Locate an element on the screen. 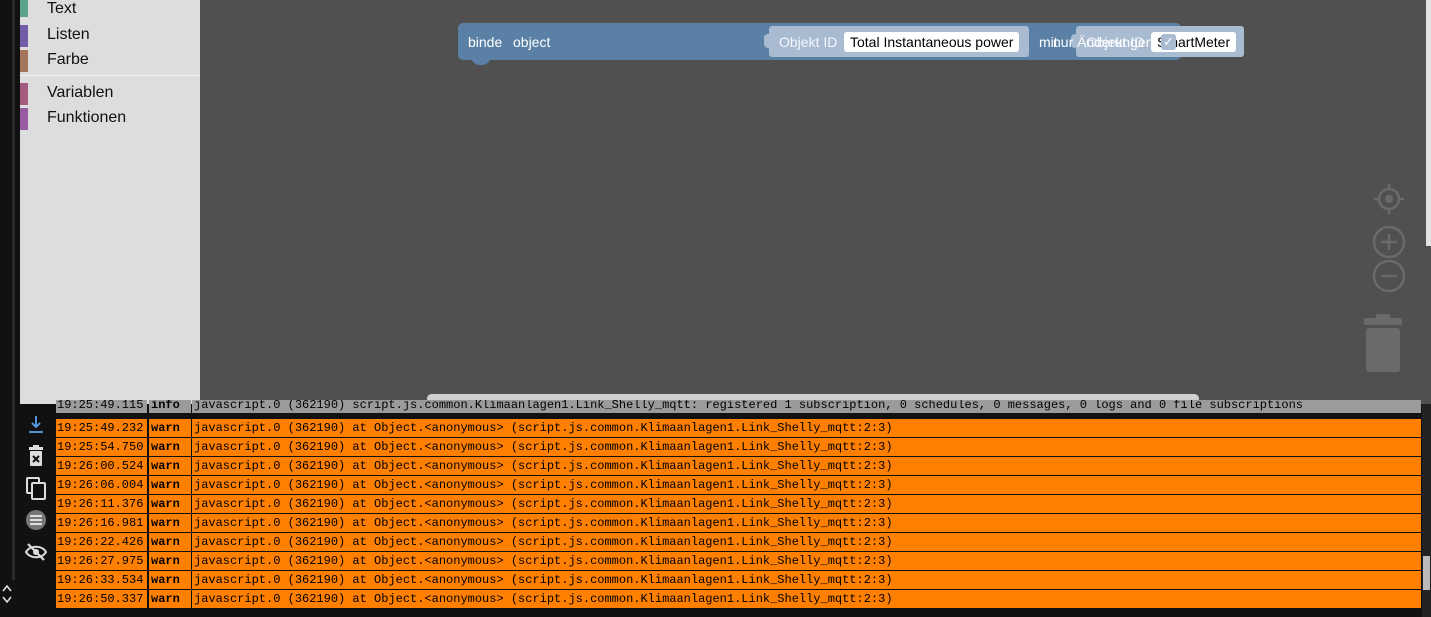 Image resolution: width=1431 pixels, height=617 pixels. log-timestamp: 19:26:50.337 is located at coordinates (101, 599).